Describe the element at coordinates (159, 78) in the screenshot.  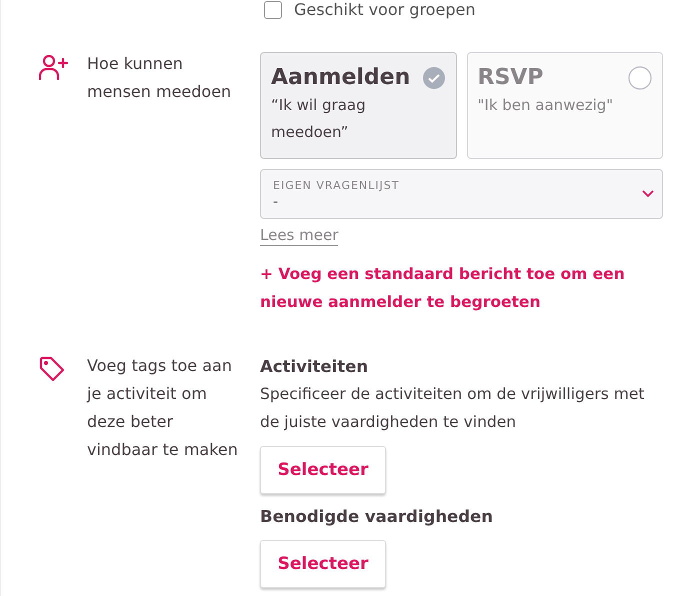
I see `section-label: Hoe kunnen mensen meedoen` at that location.